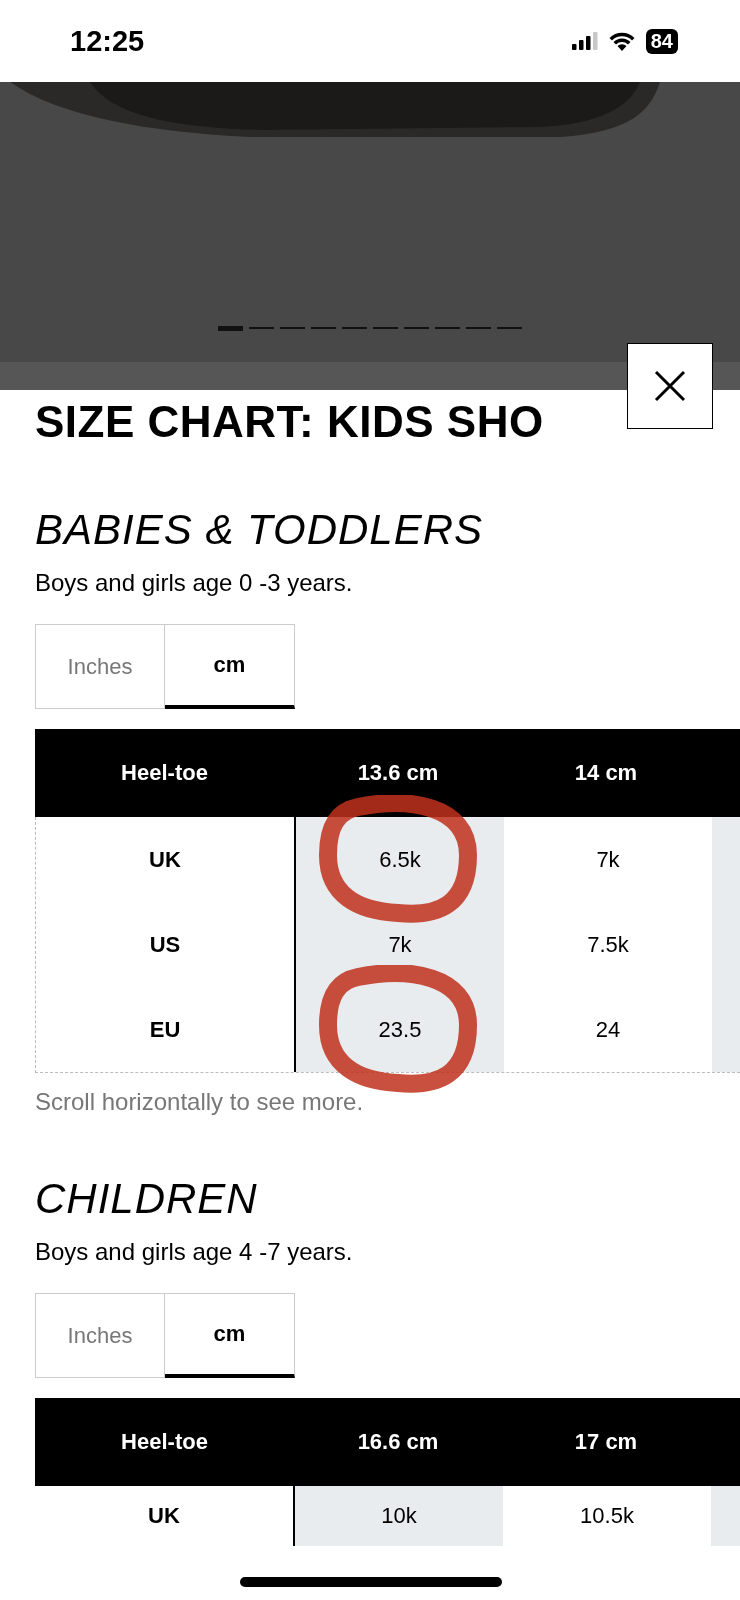 This screenshot has height=1600, width=740. I want to click on table-cell: 10k, so click(399, 1516).